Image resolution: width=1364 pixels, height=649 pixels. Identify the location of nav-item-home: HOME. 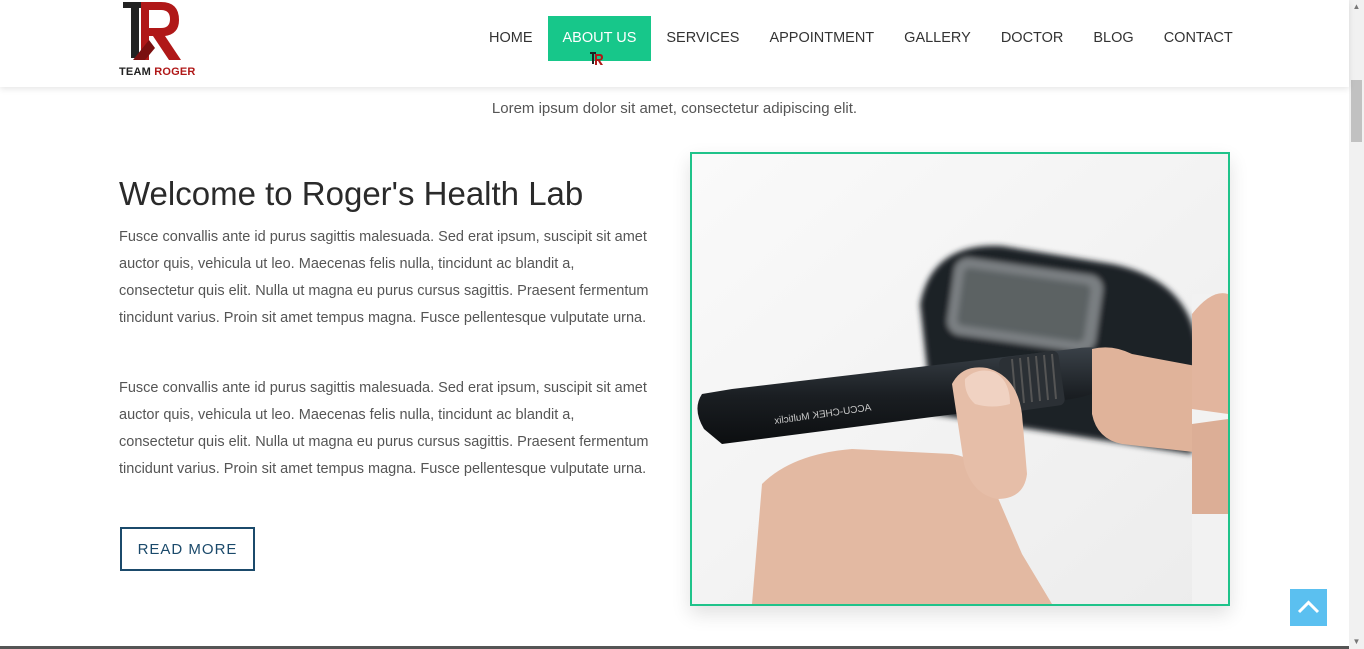
(511, 38).